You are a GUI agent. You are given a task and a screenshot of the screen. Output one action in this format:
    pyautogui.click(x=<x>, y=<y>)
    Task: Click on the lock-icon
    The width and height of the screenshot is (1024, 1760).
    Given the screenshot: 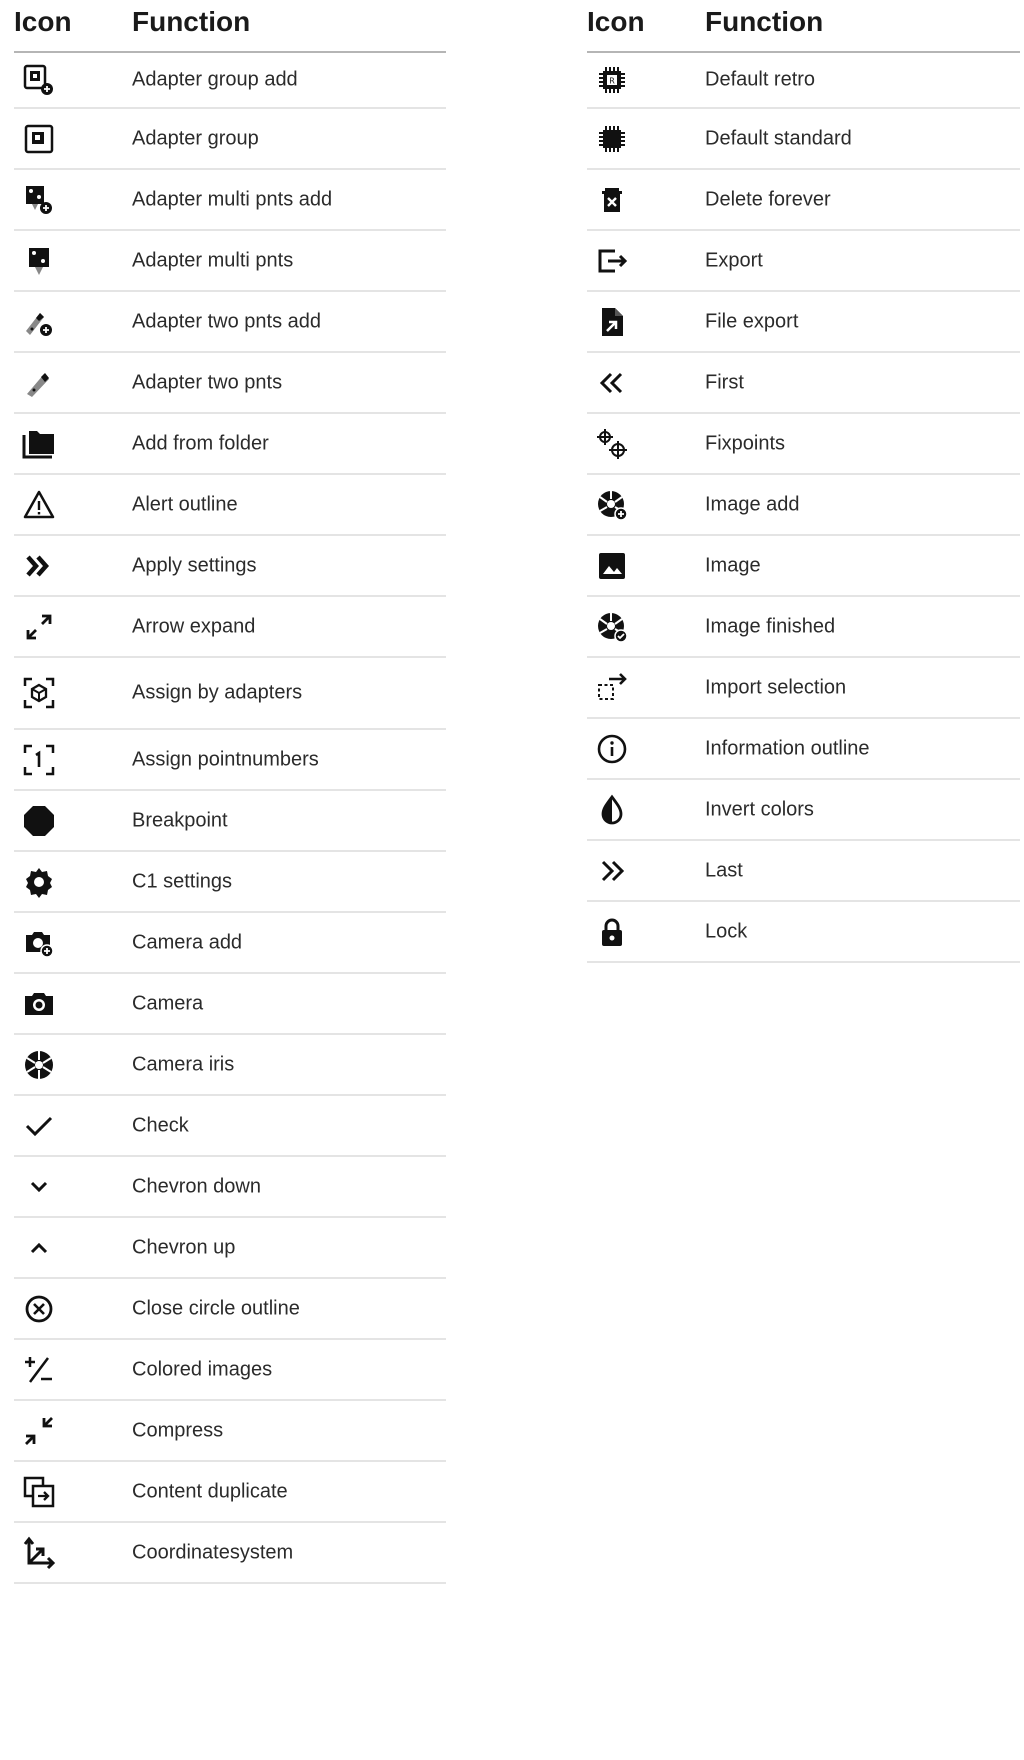 What is the action you would take?
    pyautogui.click(x=612, y=932)
    